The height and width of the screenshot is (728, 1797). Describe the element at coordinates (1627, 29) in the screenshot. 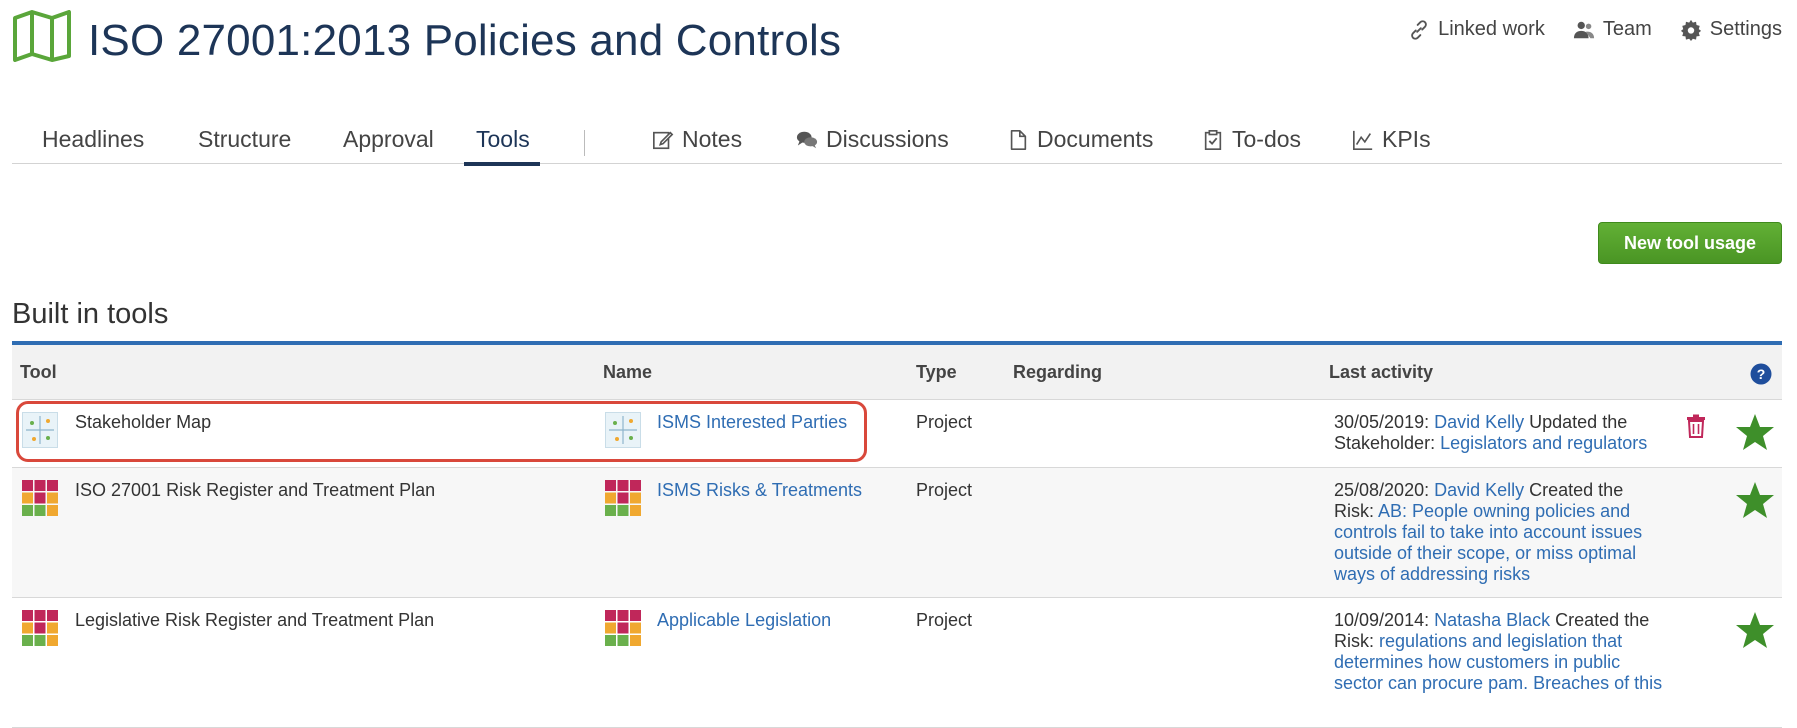

I see `team-label: Team` at that location.